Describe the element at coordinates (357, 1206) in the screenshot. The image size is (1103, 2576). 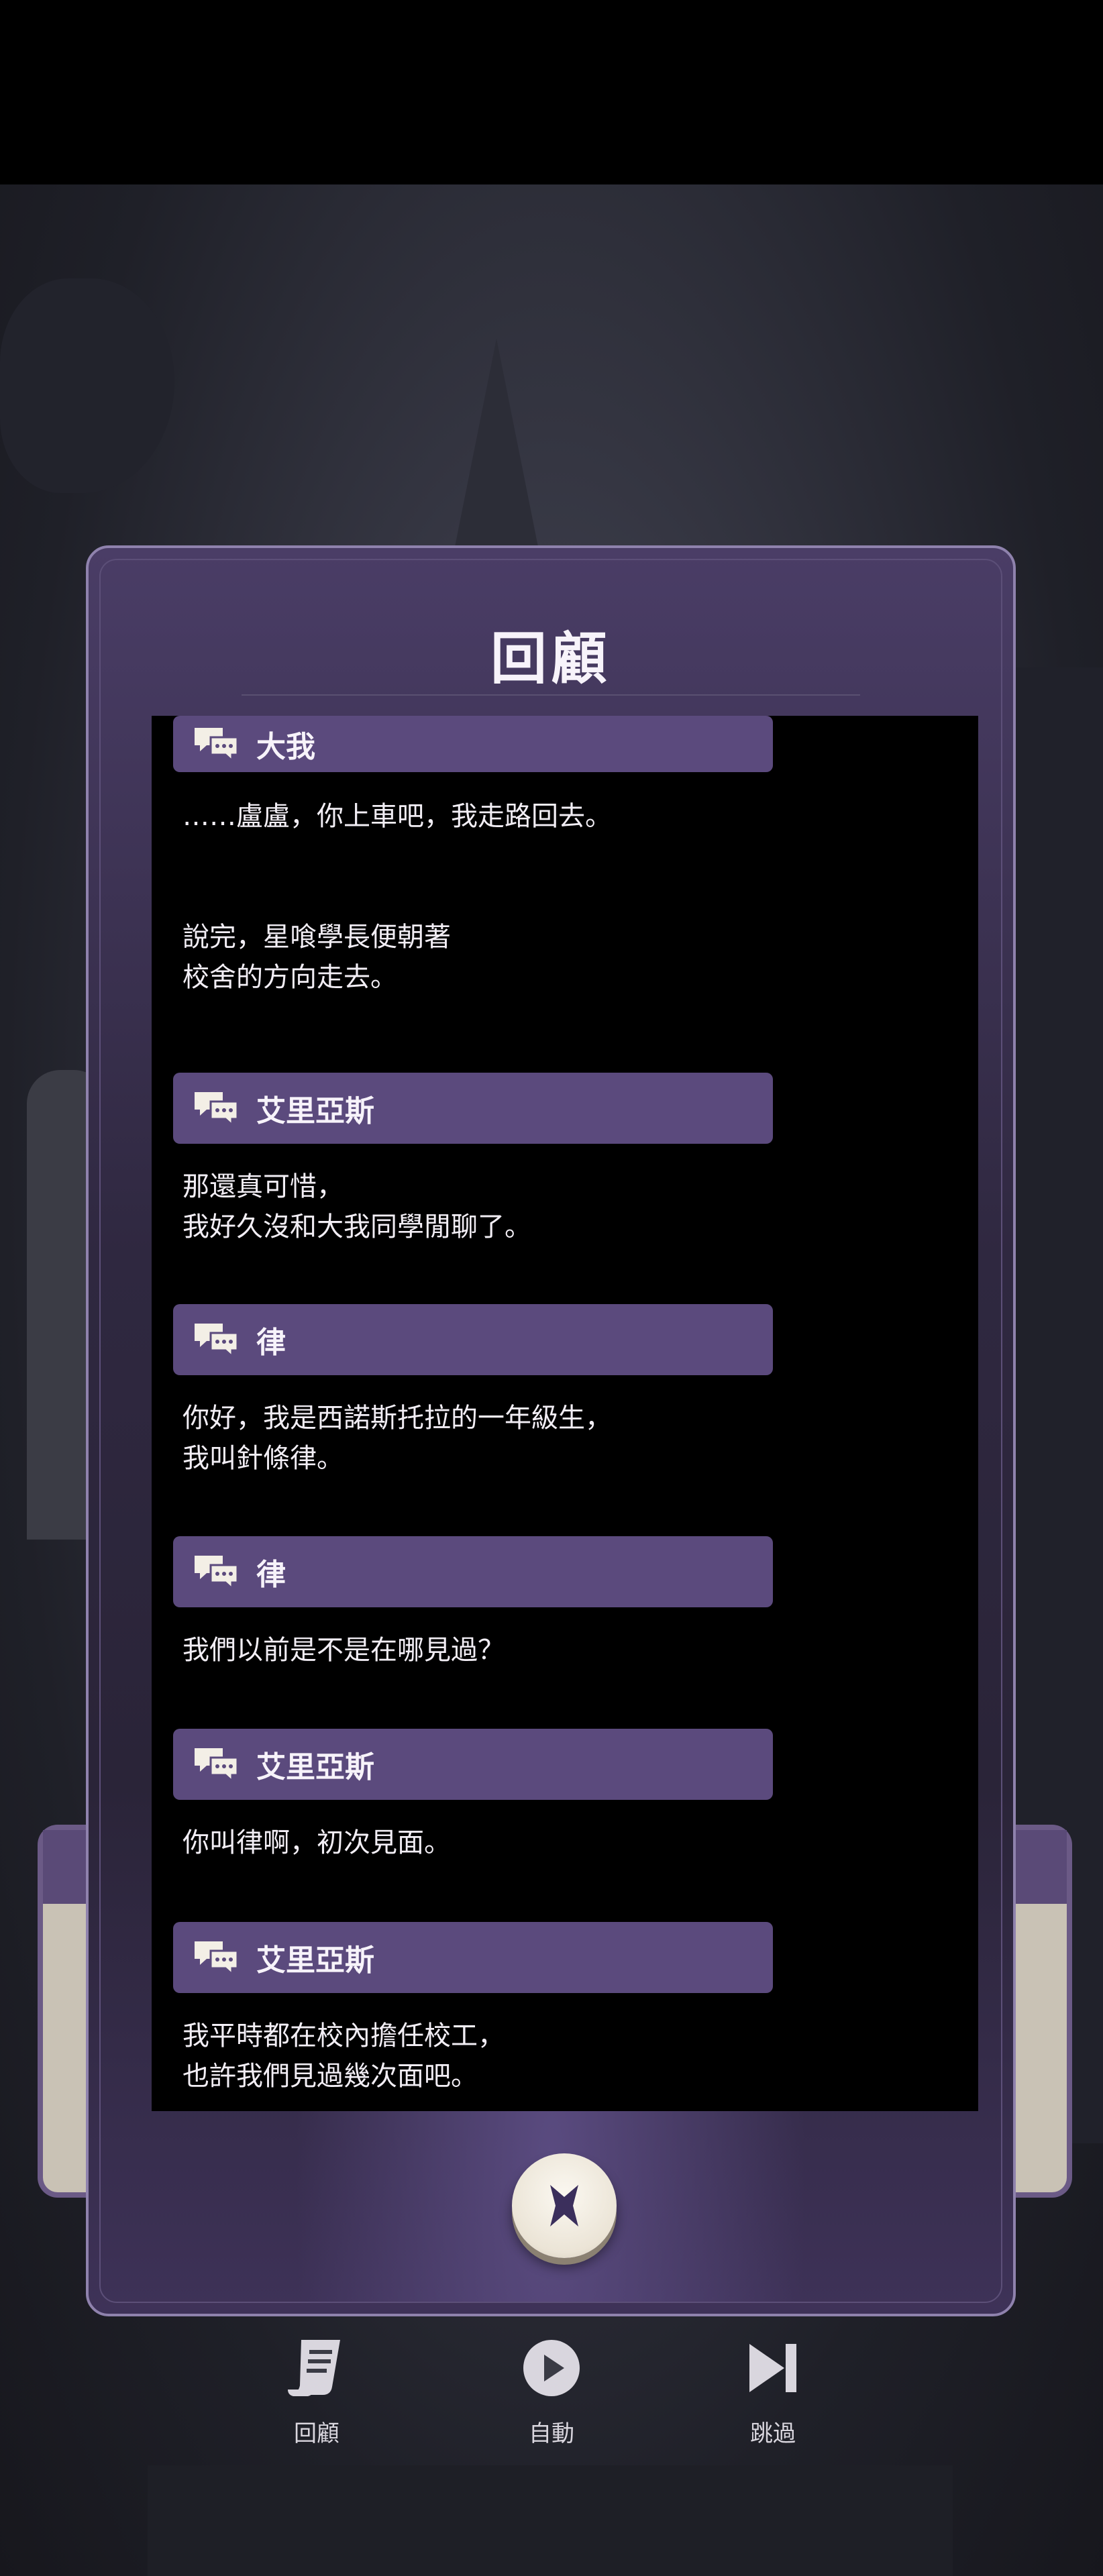
I see `dialogue-text: 那還真可惜， 我好久沒和大我同學閒聊了。` at that location.